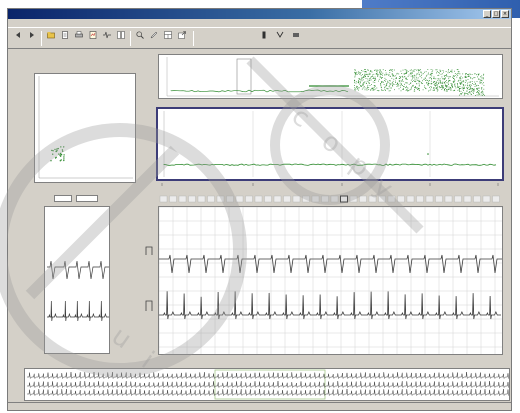 Image resolution: width=520 pixels, height=413 pixels. What do you see at coordinates (140, 38) in the screenshot?
I see `zoom-button` at bounding box center [140, 38].